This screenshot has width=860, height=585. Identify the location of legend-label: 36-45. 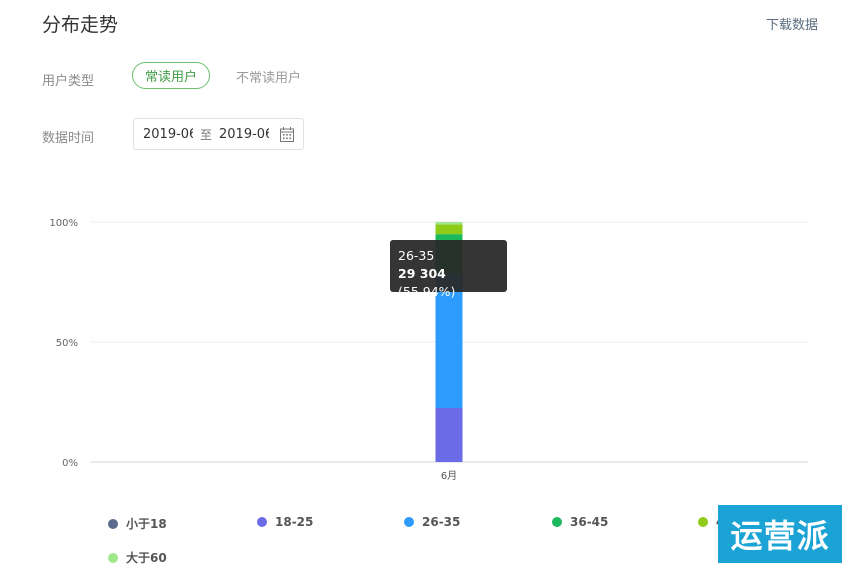
(589, 522).